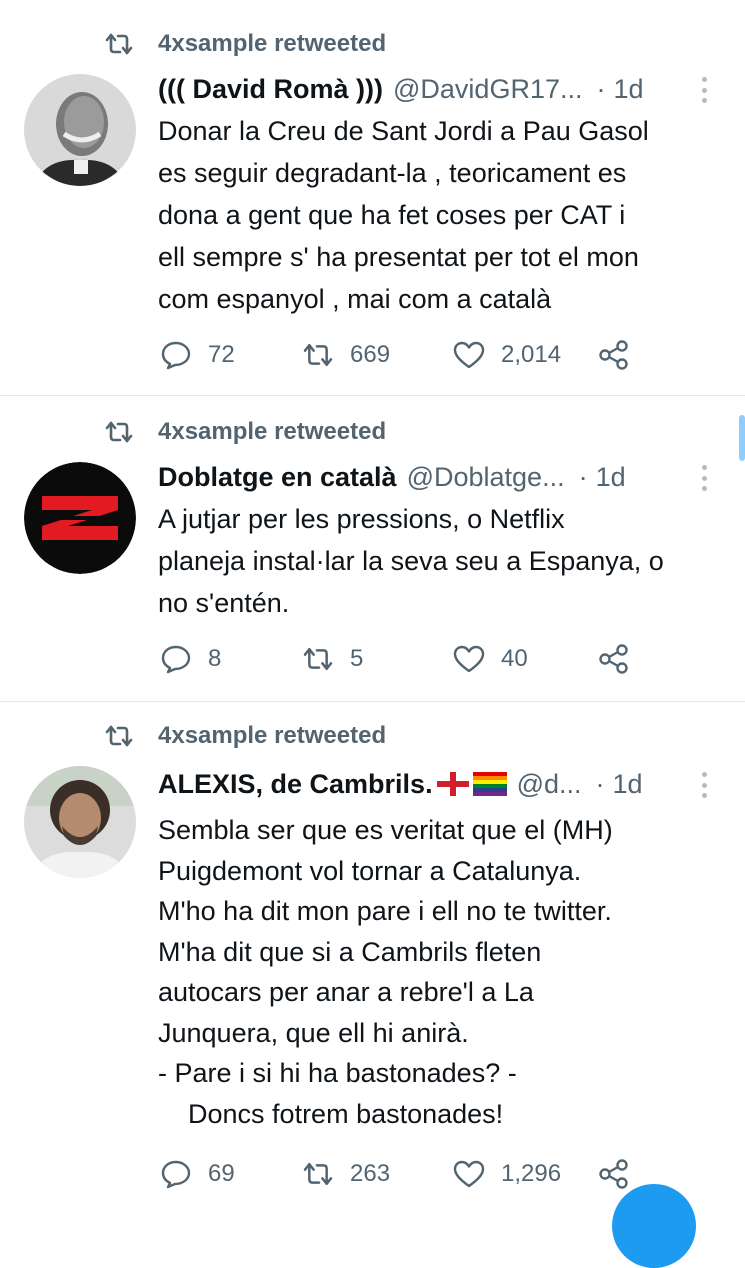 The image size is (745, 1268). I want to click on reply-button: 72, so click(196, 355).